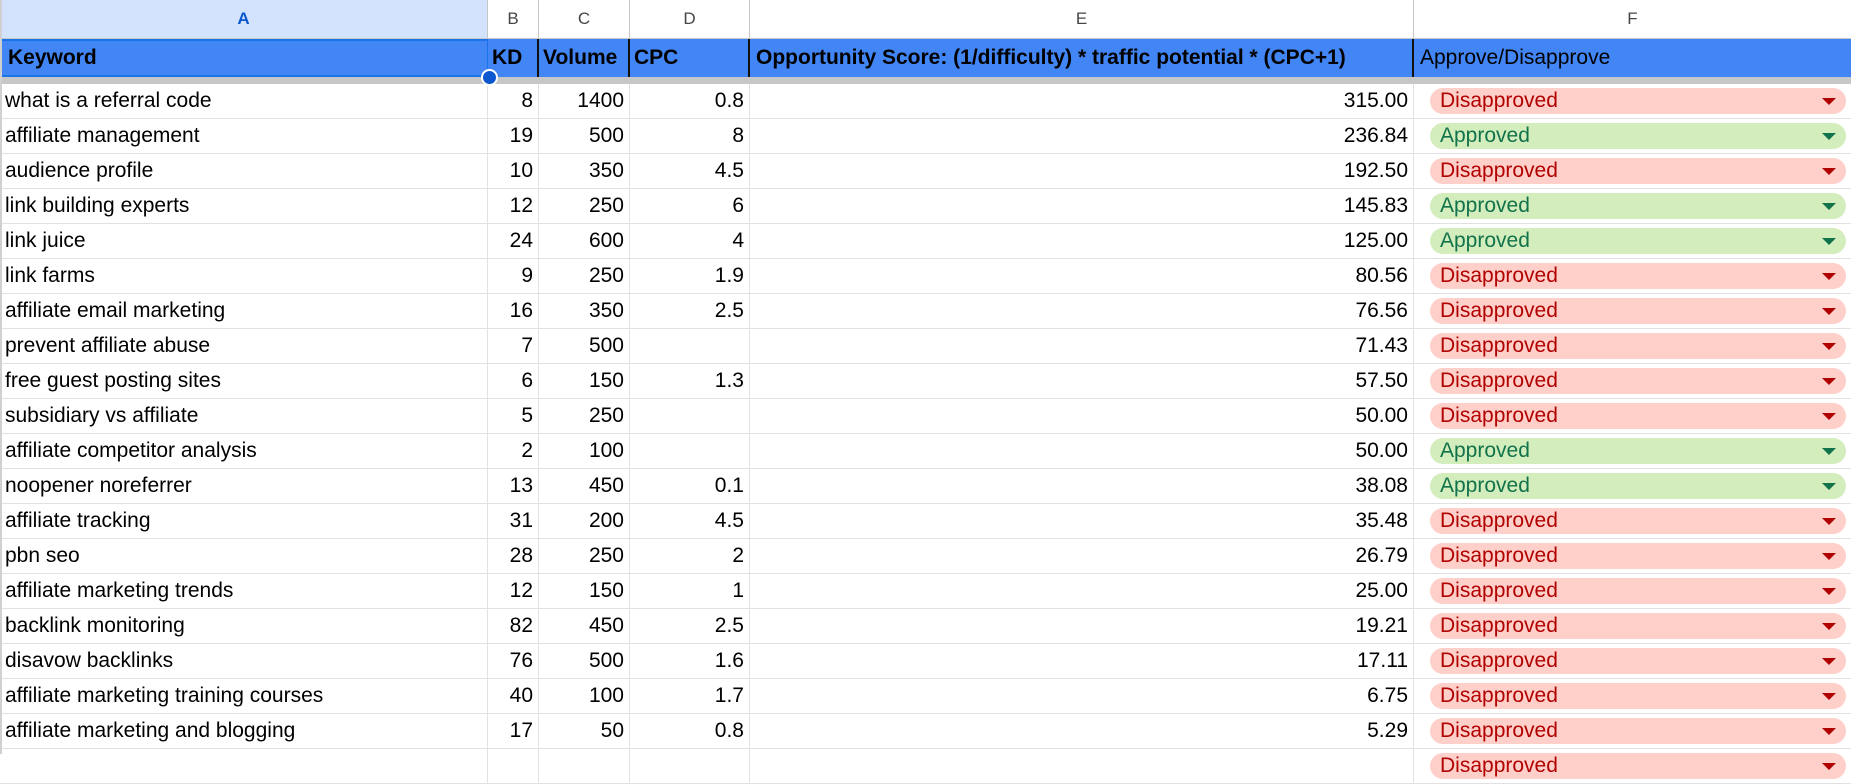 This screenshot has height=784, width=1851. What do you see at coordinates (513, 696) in the screenshot?
I see `kd-cell: 40` at bounding box center [513, 696].